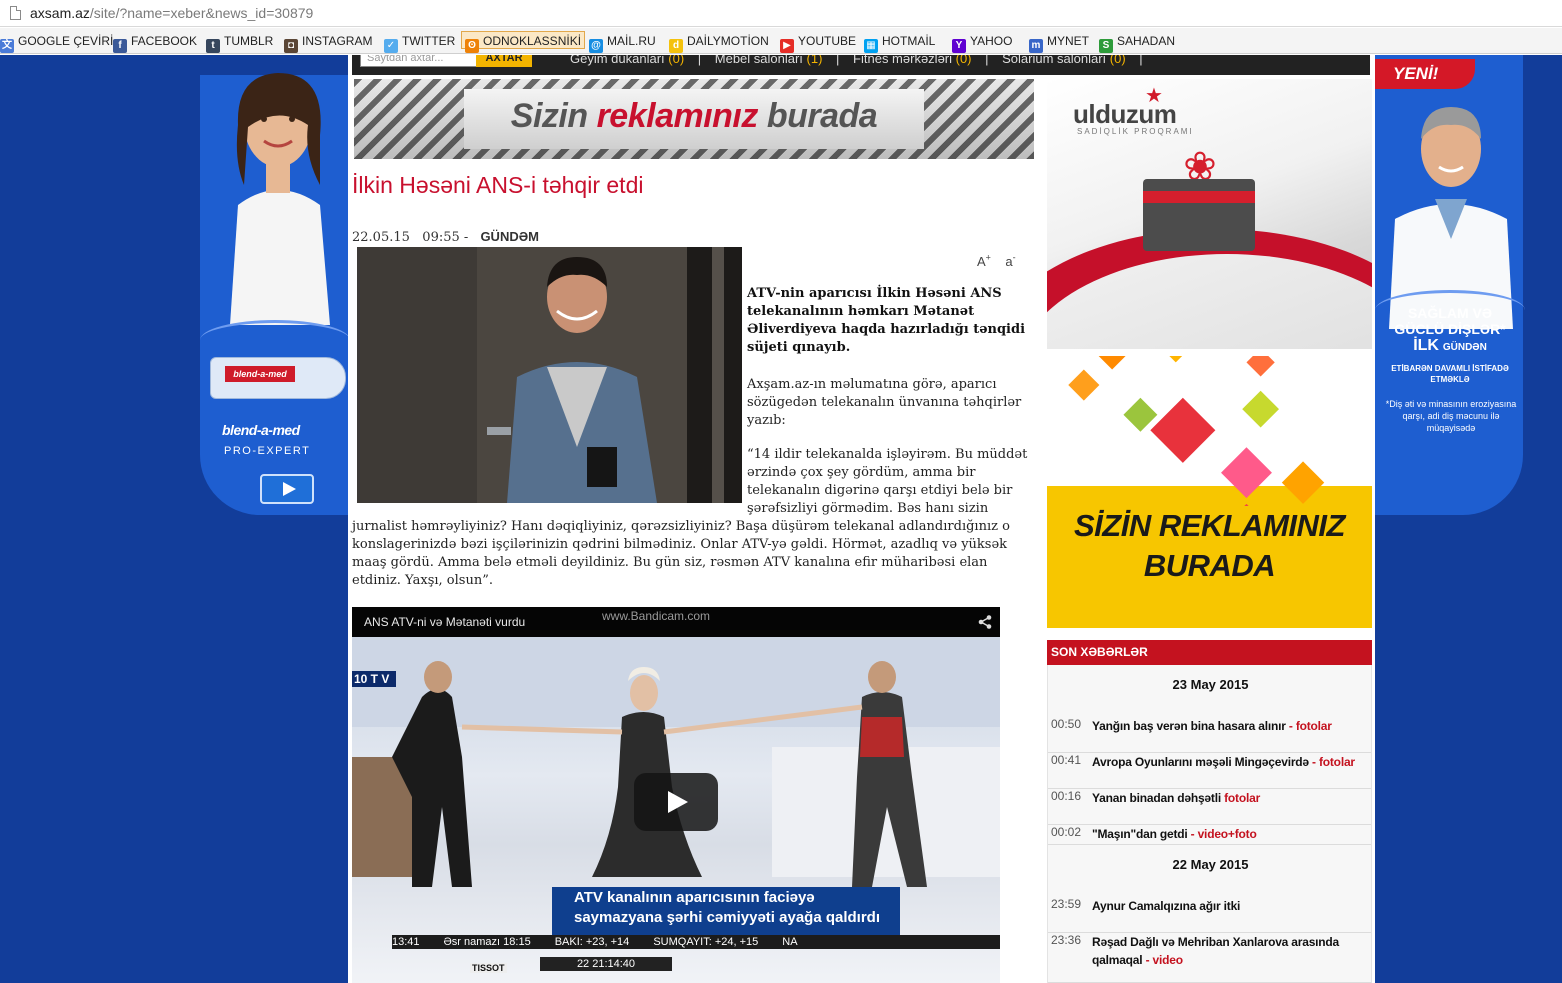 The image size is (1562, 983). What do you see at coordinates (1223, 834) in the screenshot?
I see `news-media-tag: - video+foto` at bounding box center [1223, 834].